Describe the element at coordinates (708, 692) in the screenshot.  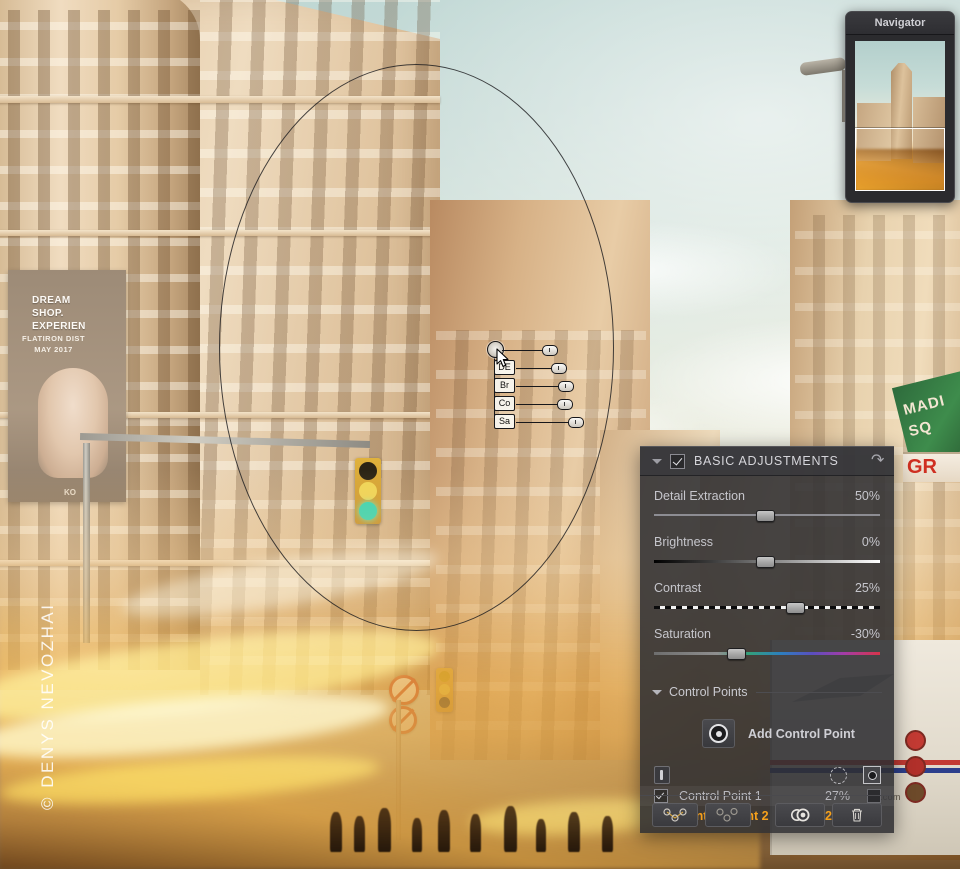
I see `control-points-section-title: Control Points` at that location.